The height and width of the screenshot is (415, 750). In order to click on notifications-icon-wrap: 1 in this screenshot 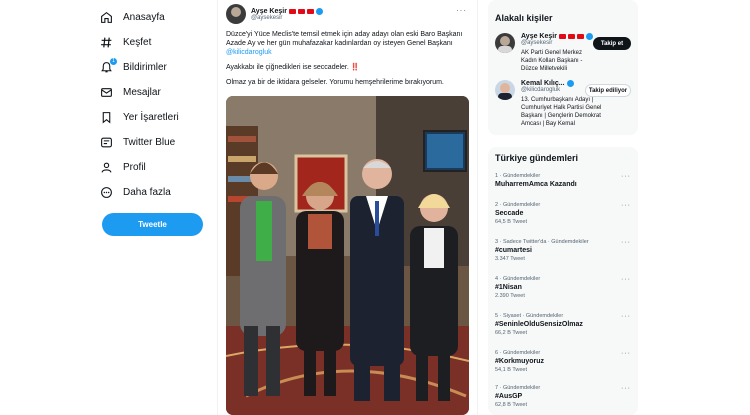, I will do `click(111, 66)`.